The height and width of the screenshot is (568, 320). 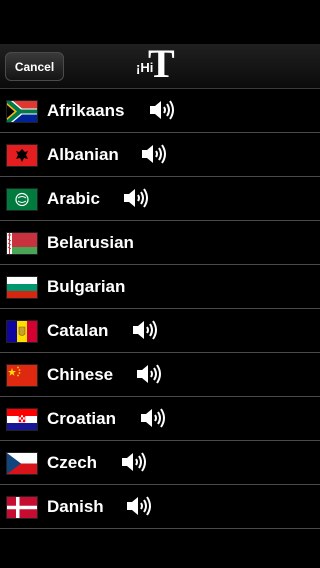 I want to click on language-name: Arabic, so click(x=73, y=198).